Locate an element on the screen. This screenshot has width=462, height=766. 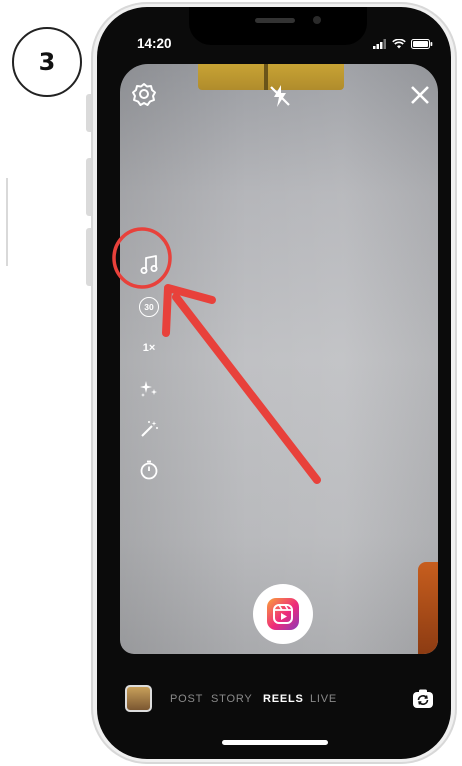
speed-label: 1× is located at coordinates (149, 348).